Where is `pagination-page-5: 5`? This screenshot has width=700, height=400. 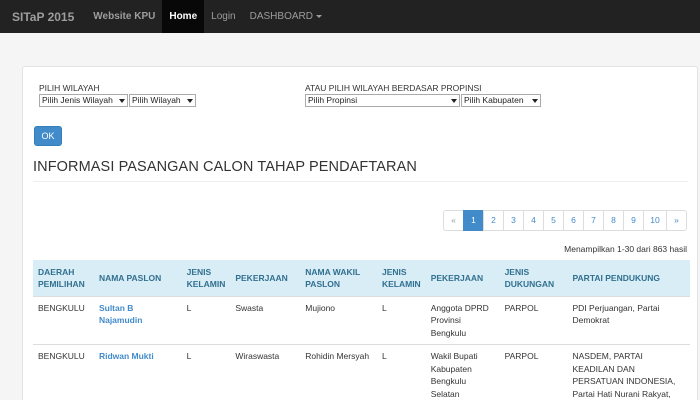
pagination-page-5: 5 is located at coordinates (553, 220).